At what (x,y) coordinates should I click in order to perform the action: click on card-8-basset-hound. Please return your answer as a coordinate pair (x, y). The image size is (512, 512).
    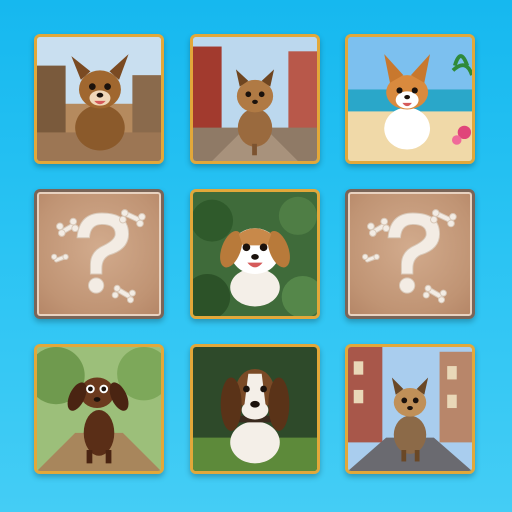
    Looking at the image, I should click on (255, 409).